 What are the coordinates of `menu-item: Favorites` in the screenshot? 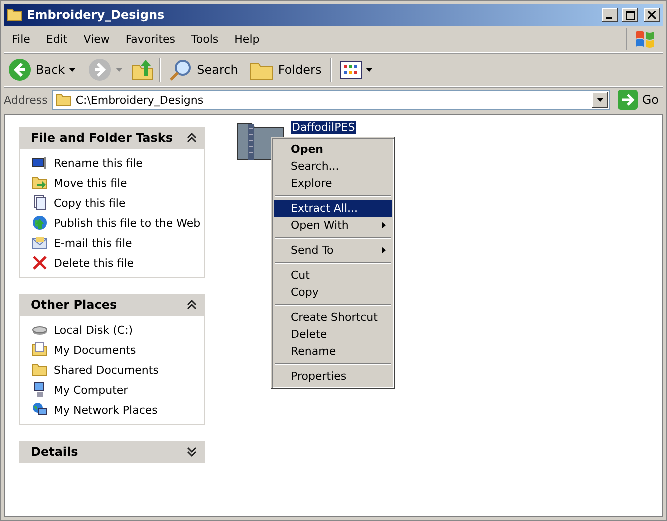 It's located at (151, 39).